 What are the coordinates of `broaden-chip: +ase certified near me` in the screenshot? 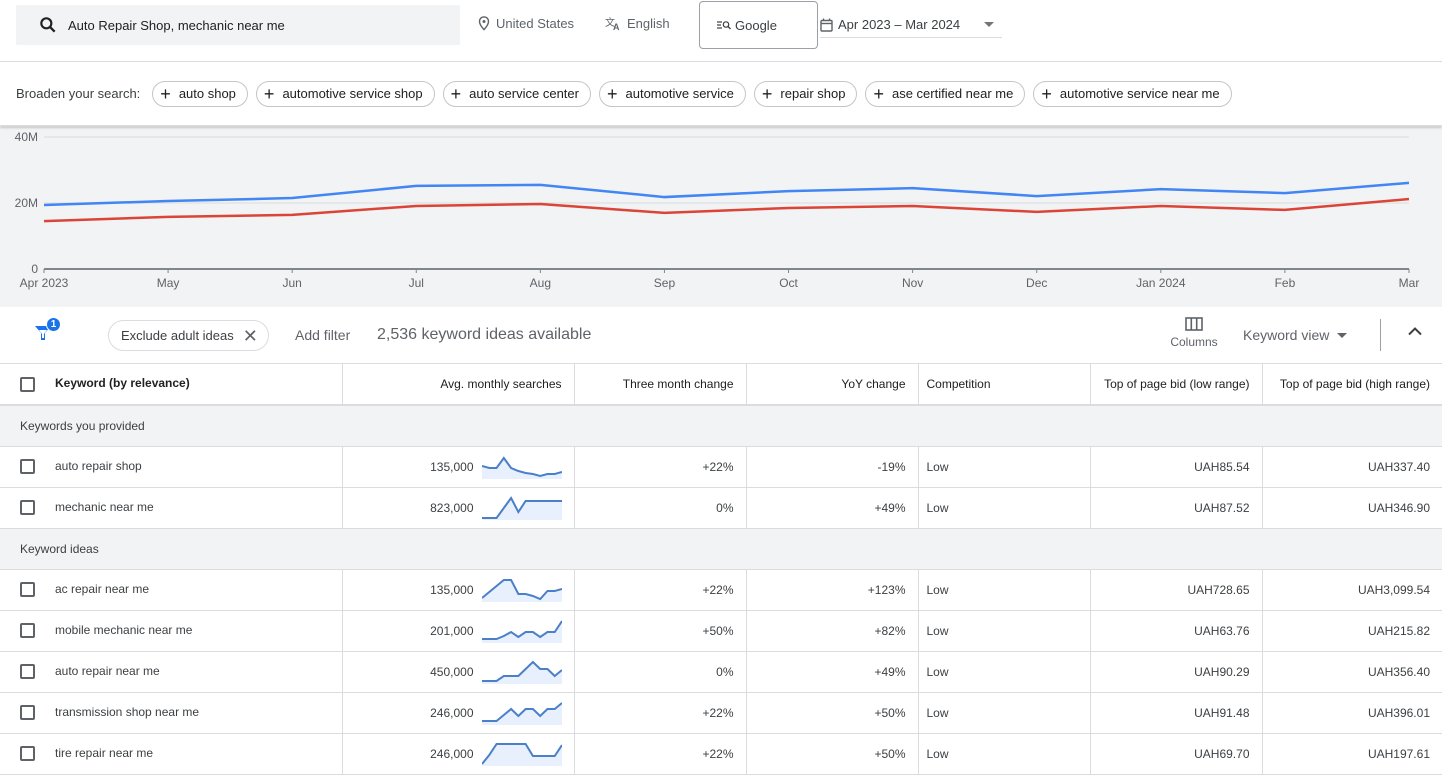 It's located at (945, 94).